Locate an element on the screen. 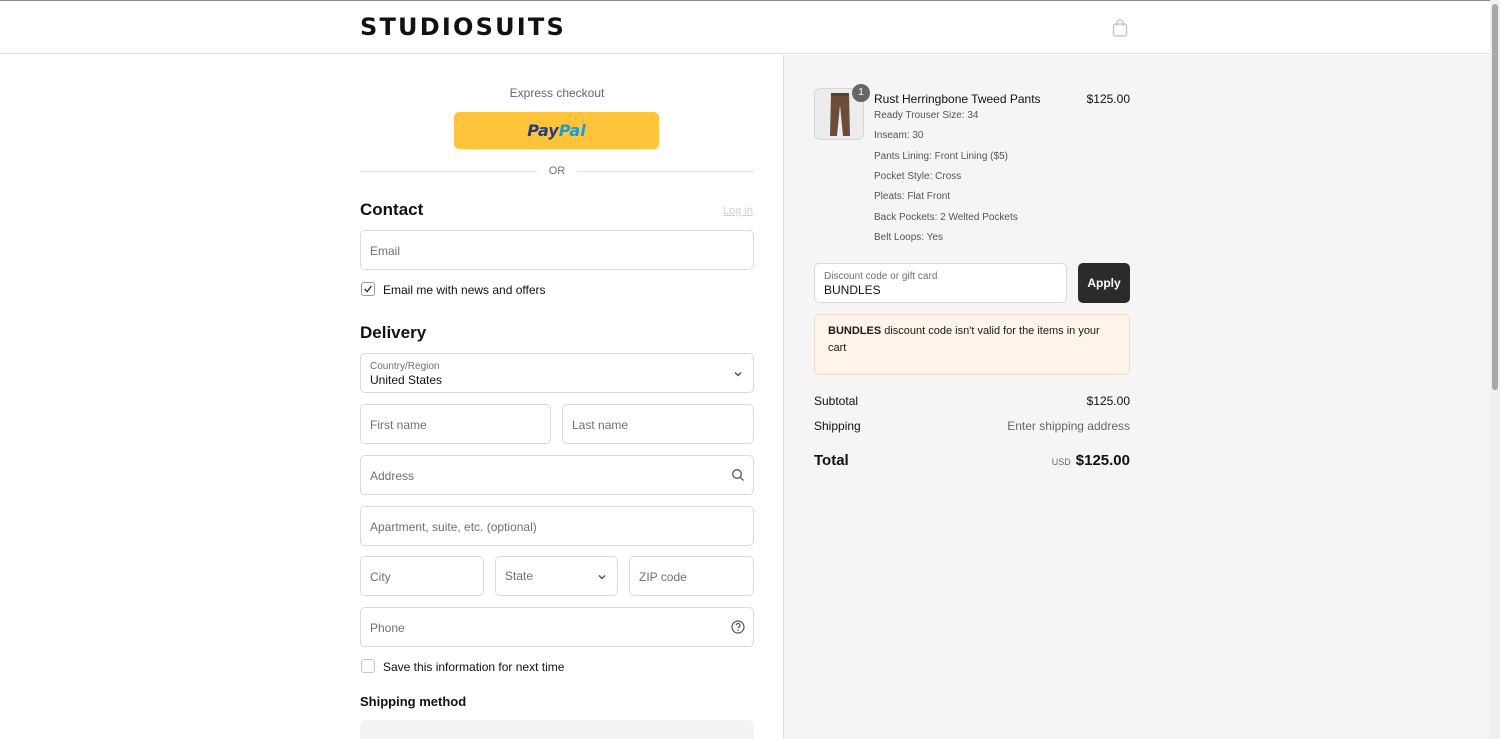 The height and width of the screenshot is (739, 1500). product-option: Ready Trouser Size: 34 is located at coordinates (926, 115).